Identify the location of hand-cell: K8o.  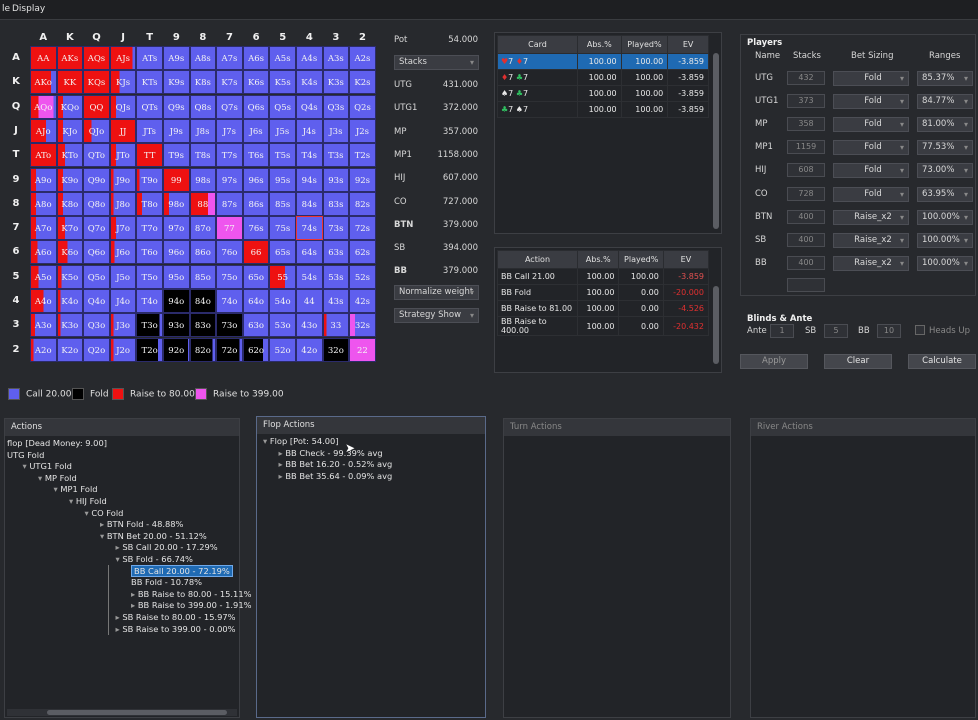
(70, 203).